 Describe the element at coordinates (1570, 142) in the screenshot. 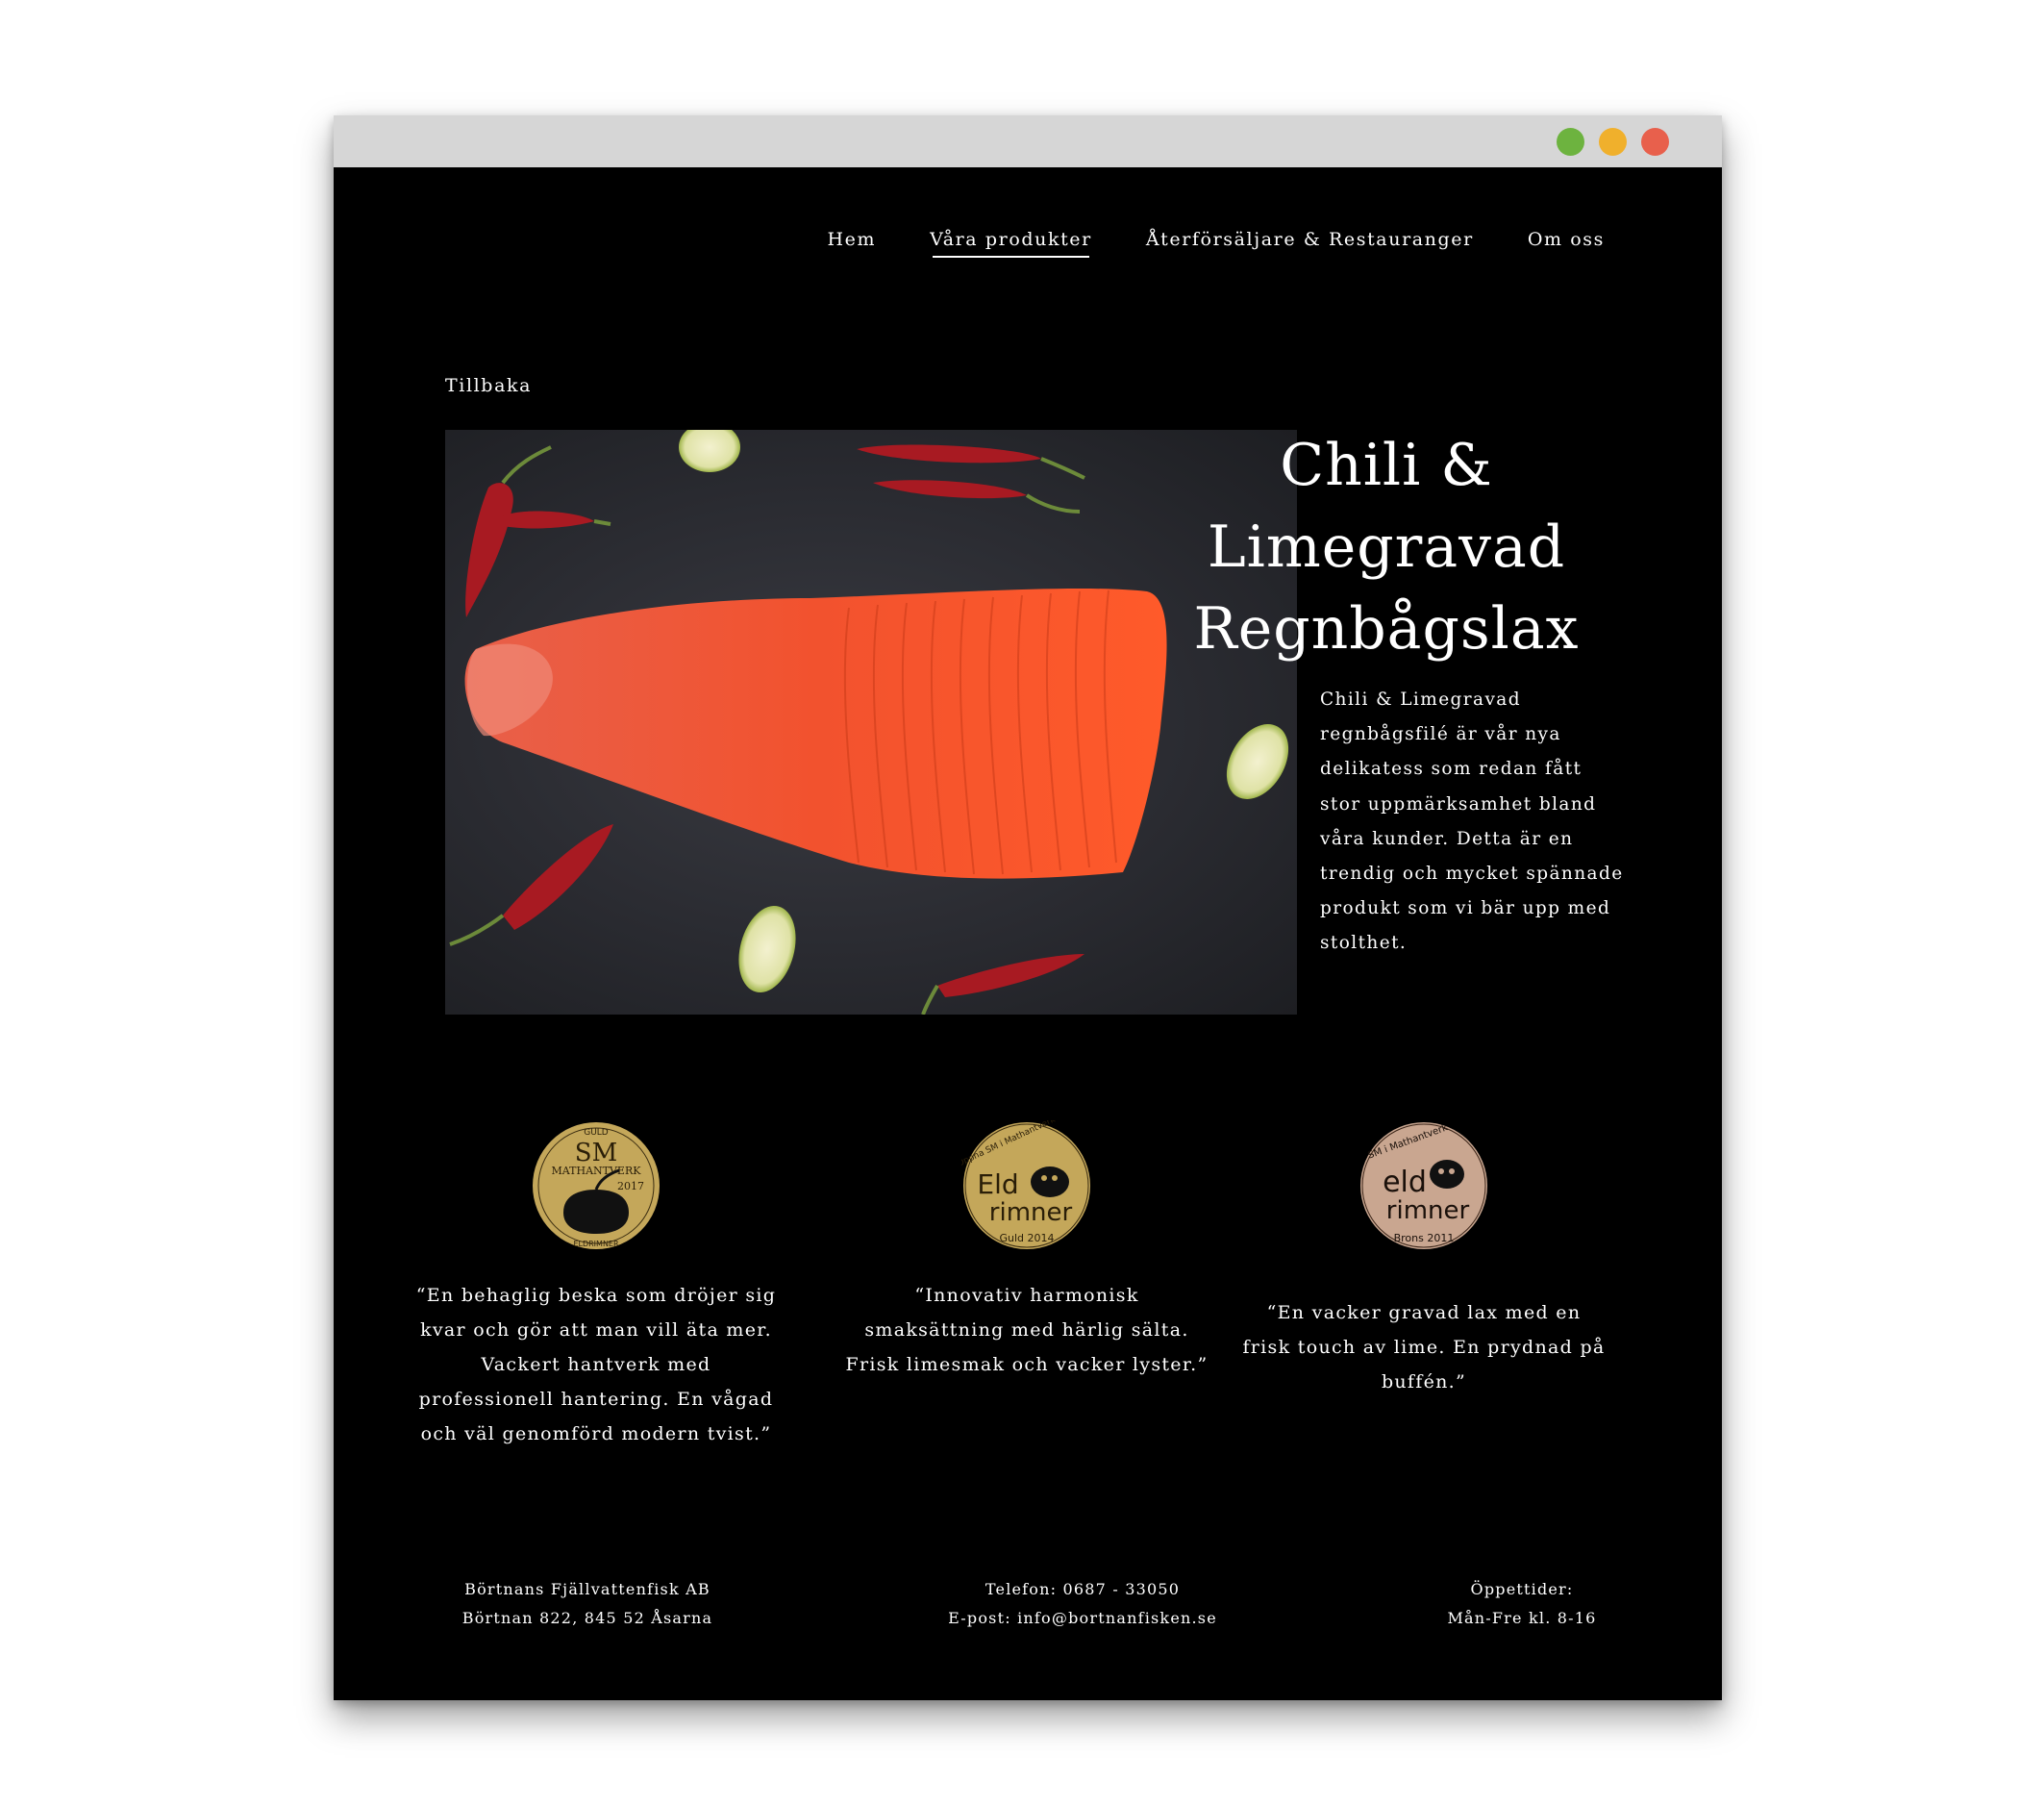

I see `maximize-dot` at that location.